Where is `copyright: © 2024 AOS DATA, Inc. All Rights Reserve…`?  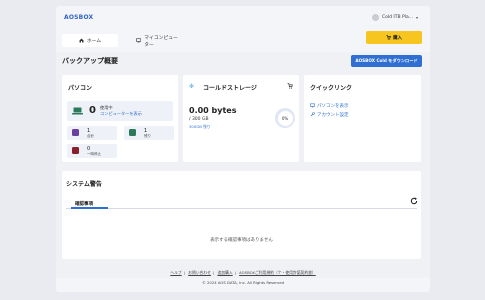
copyright: © 2024 AOS DATA, Inc. All Rights Reserve… is located at coordinates (242, 282).